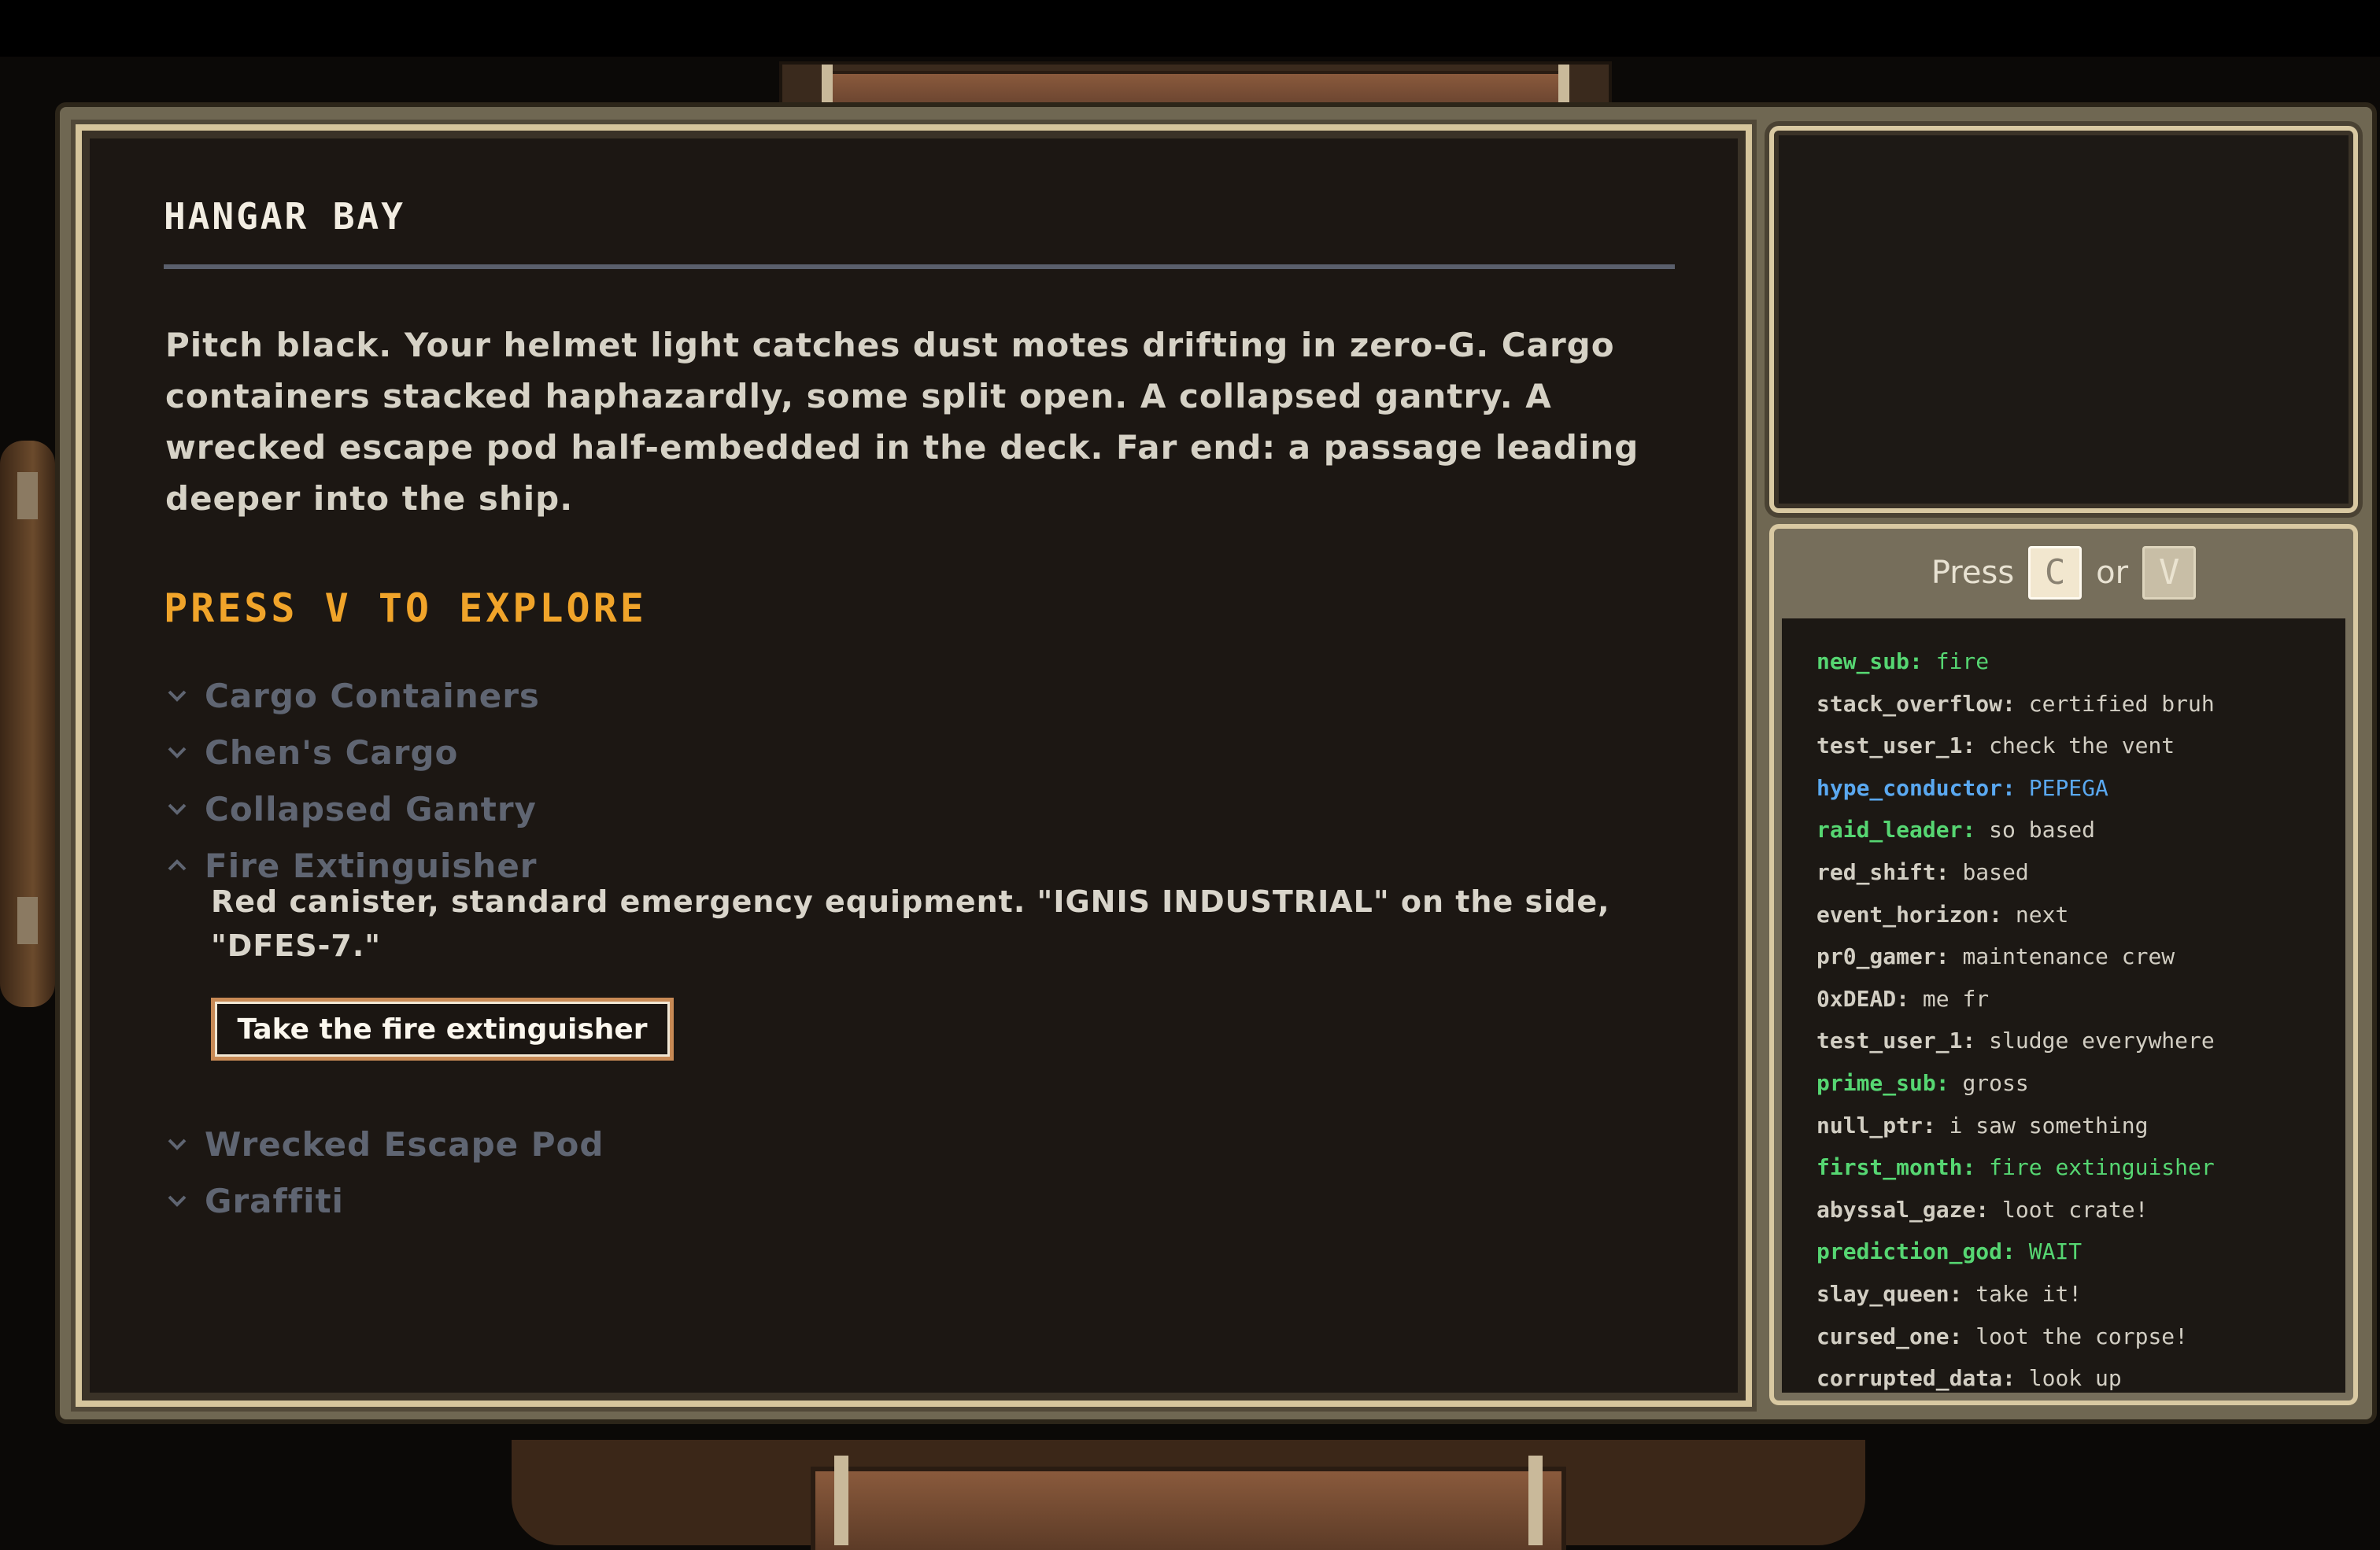 The height and width of the screenshot is (1550, 2380). I want to click on poi-label: Collapsed Gantry, so click(371, 809).